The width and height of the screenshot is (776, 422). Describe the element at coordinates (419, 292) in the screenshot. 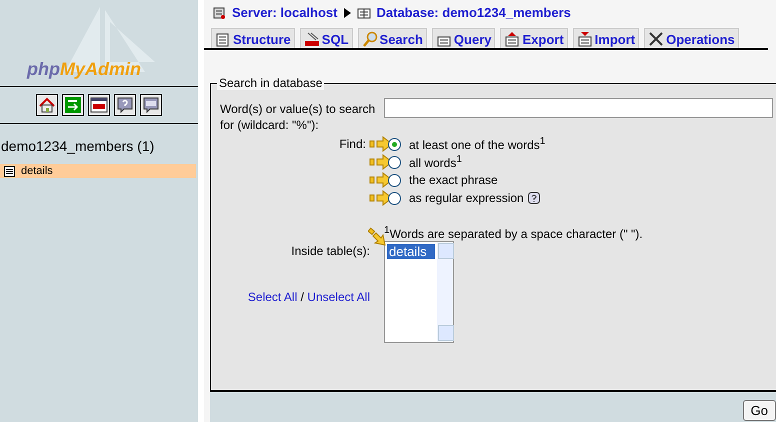

I see `table-list: details` at that location.